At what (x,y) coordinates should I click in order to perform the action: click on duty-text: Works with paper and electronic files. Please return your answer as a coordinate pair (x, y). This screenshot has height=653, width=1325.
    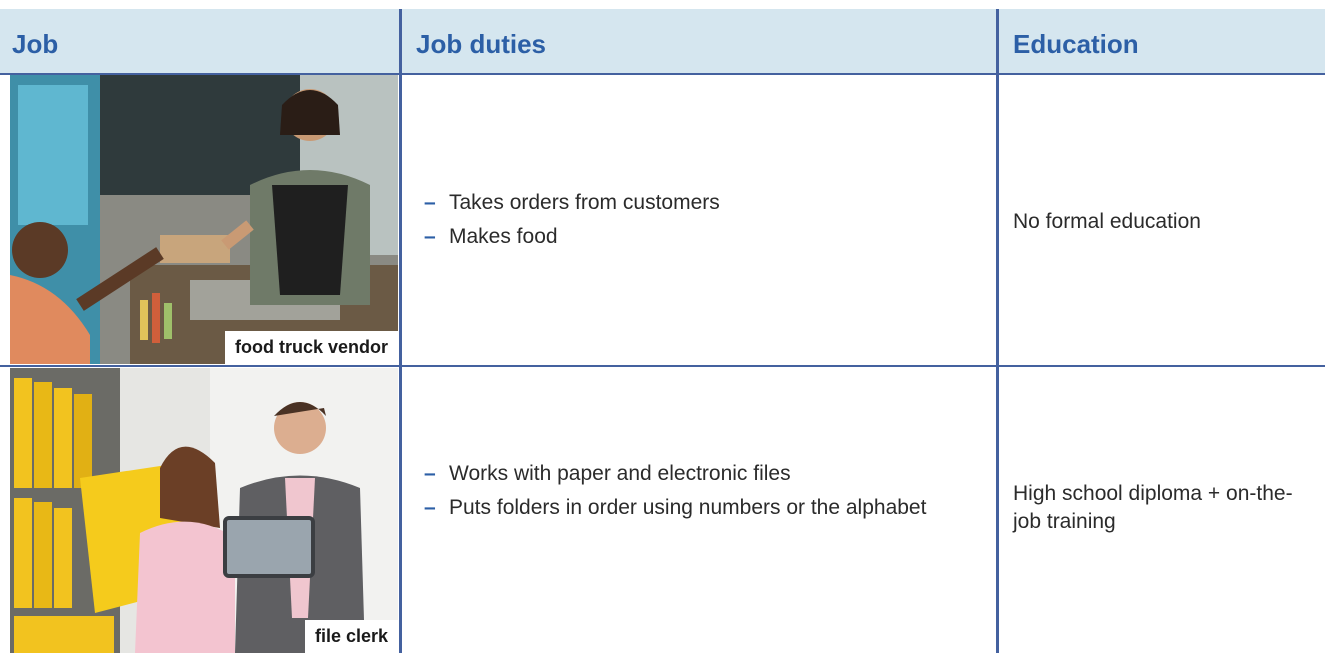
    Looking at the image, I should click on (620, 473).